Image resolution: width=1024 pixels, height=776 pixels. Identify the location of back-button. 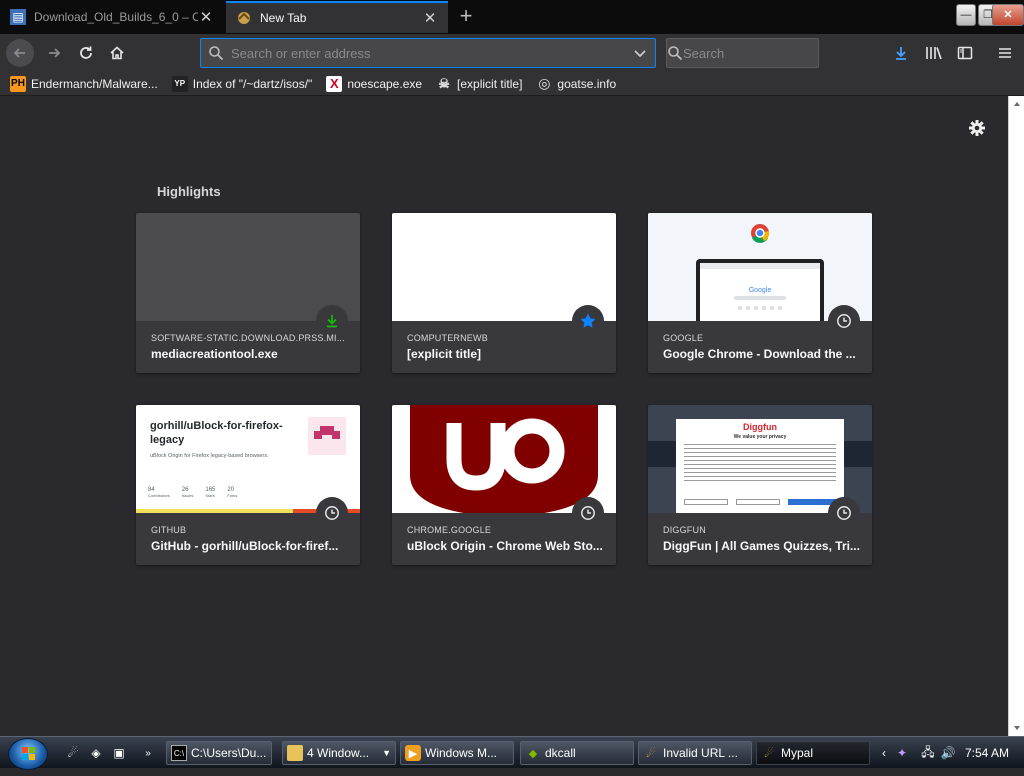
(20, 53).